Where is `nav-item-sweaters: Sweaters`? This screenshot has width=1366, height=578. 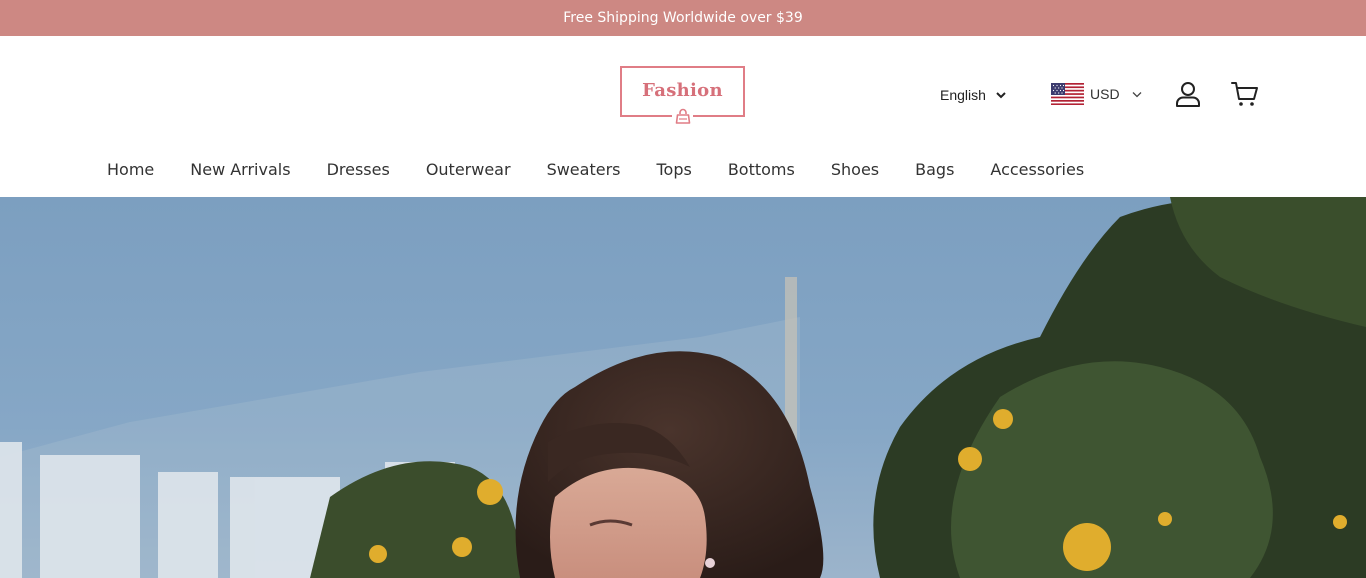
nav-item-sweaters: Sweaters is located at coordinates (584, 170).